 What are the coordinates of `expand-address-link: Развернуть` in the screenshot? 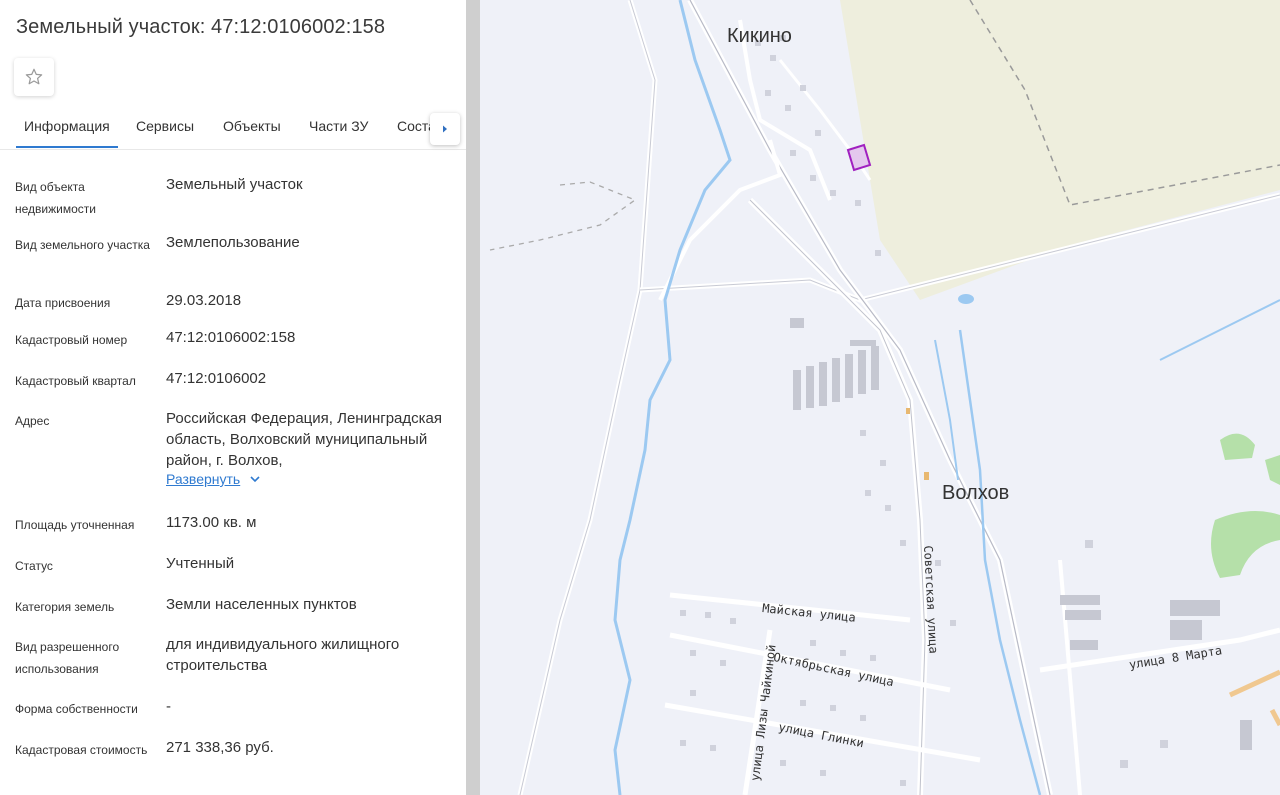 It's located at (213, 479).